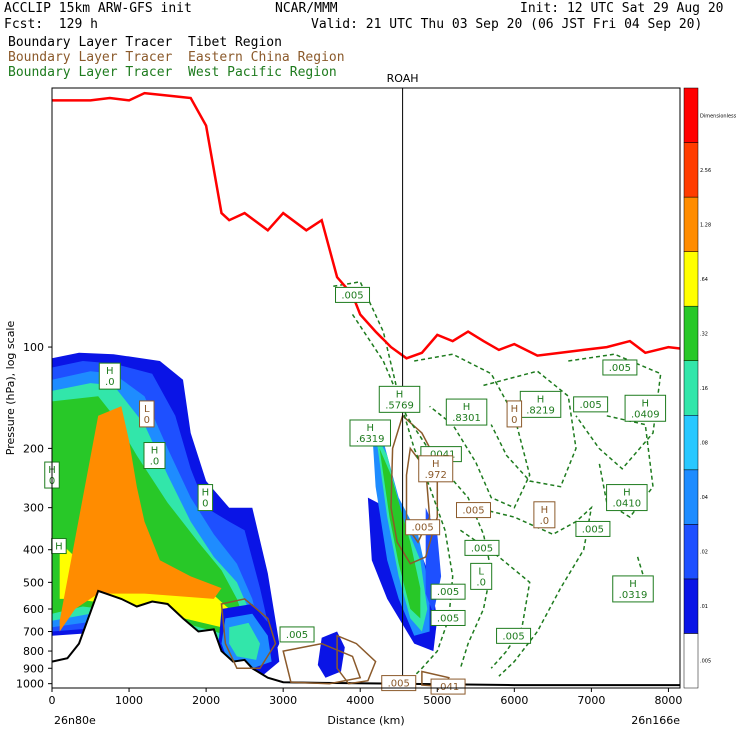  What do you see at coordinates (645, 414) in the screenshot?
I see `green-label-text-11-1: .0409` at bounding box center [645, 414].